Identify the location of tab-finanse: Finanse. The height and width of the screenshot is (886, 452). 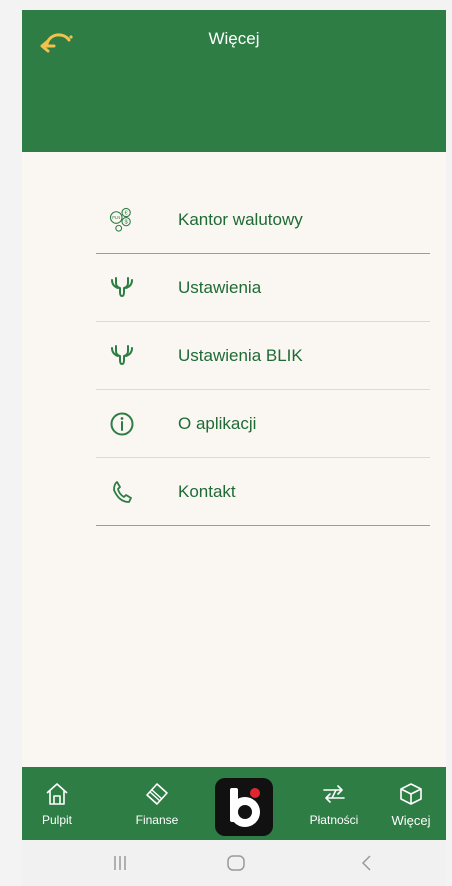
(157, 803).